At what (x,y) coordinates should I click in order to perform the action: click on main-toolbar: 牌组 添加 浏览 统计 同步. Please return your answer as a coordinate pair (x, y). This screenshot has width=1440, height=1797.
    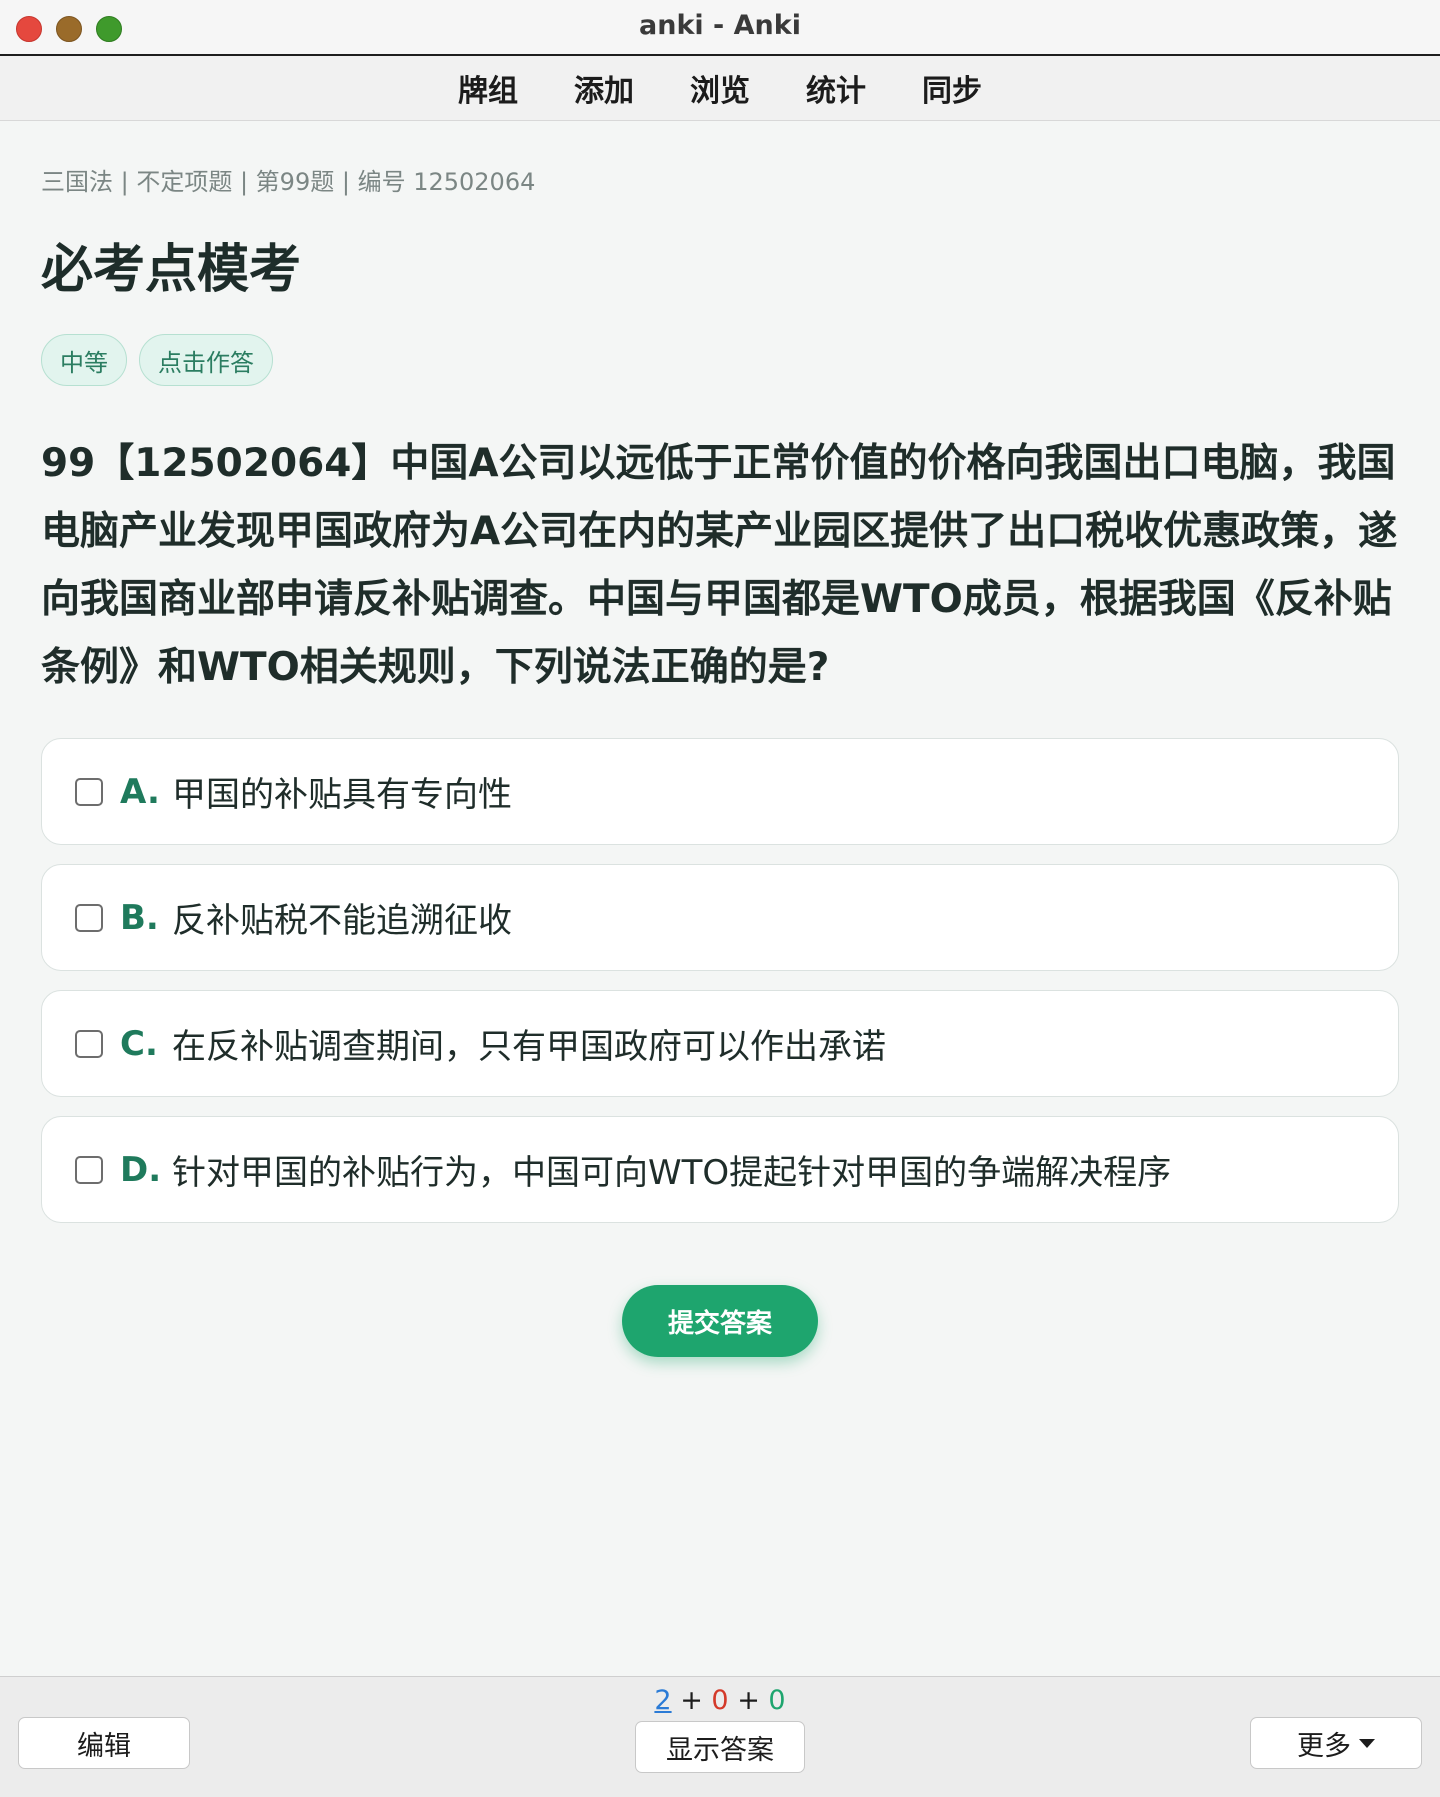
    Looking at the image, I should click on (720, 88).